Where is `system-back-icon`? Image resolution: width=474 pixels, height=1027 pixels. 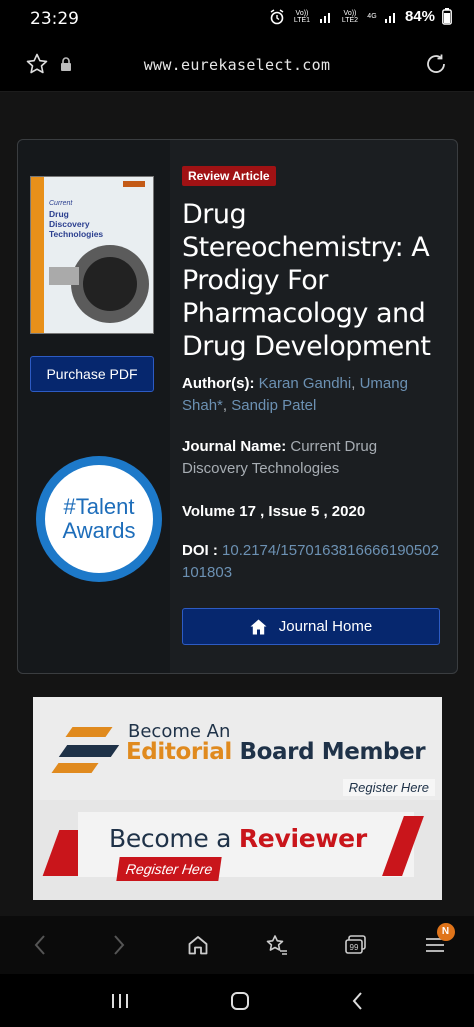
system-back-icon is located at coordinates (357, 1001).